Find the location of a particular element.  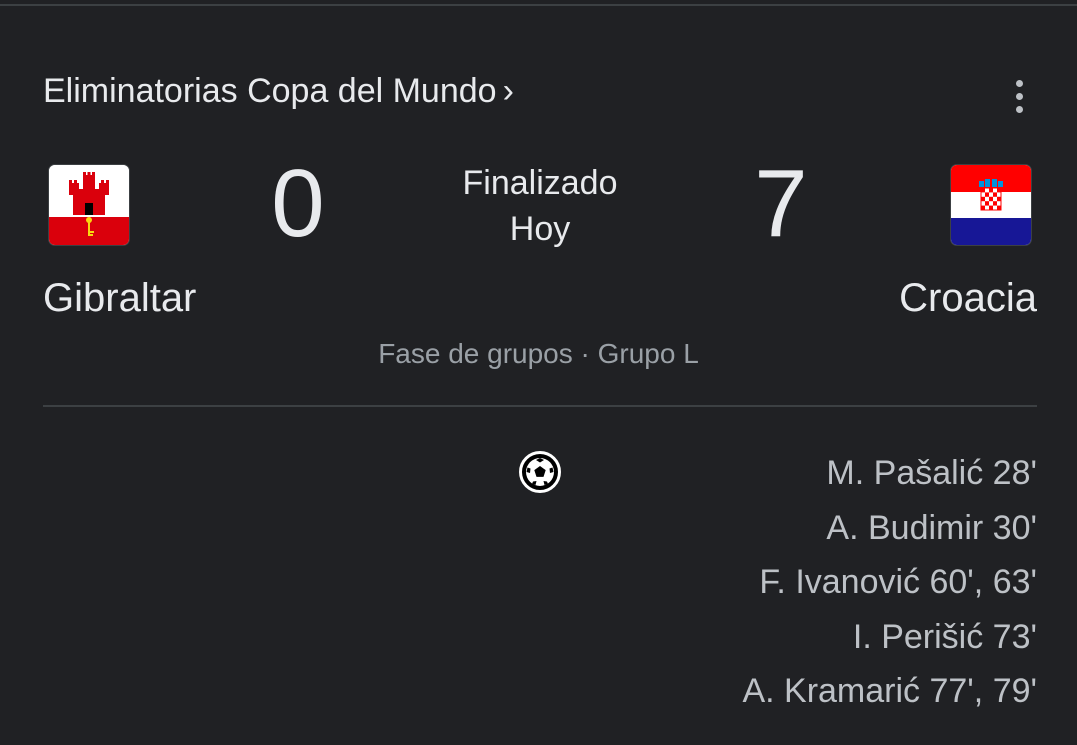

competition-link: Eliminatorias Copa del Mundo › is located at coordinates (278, 91).